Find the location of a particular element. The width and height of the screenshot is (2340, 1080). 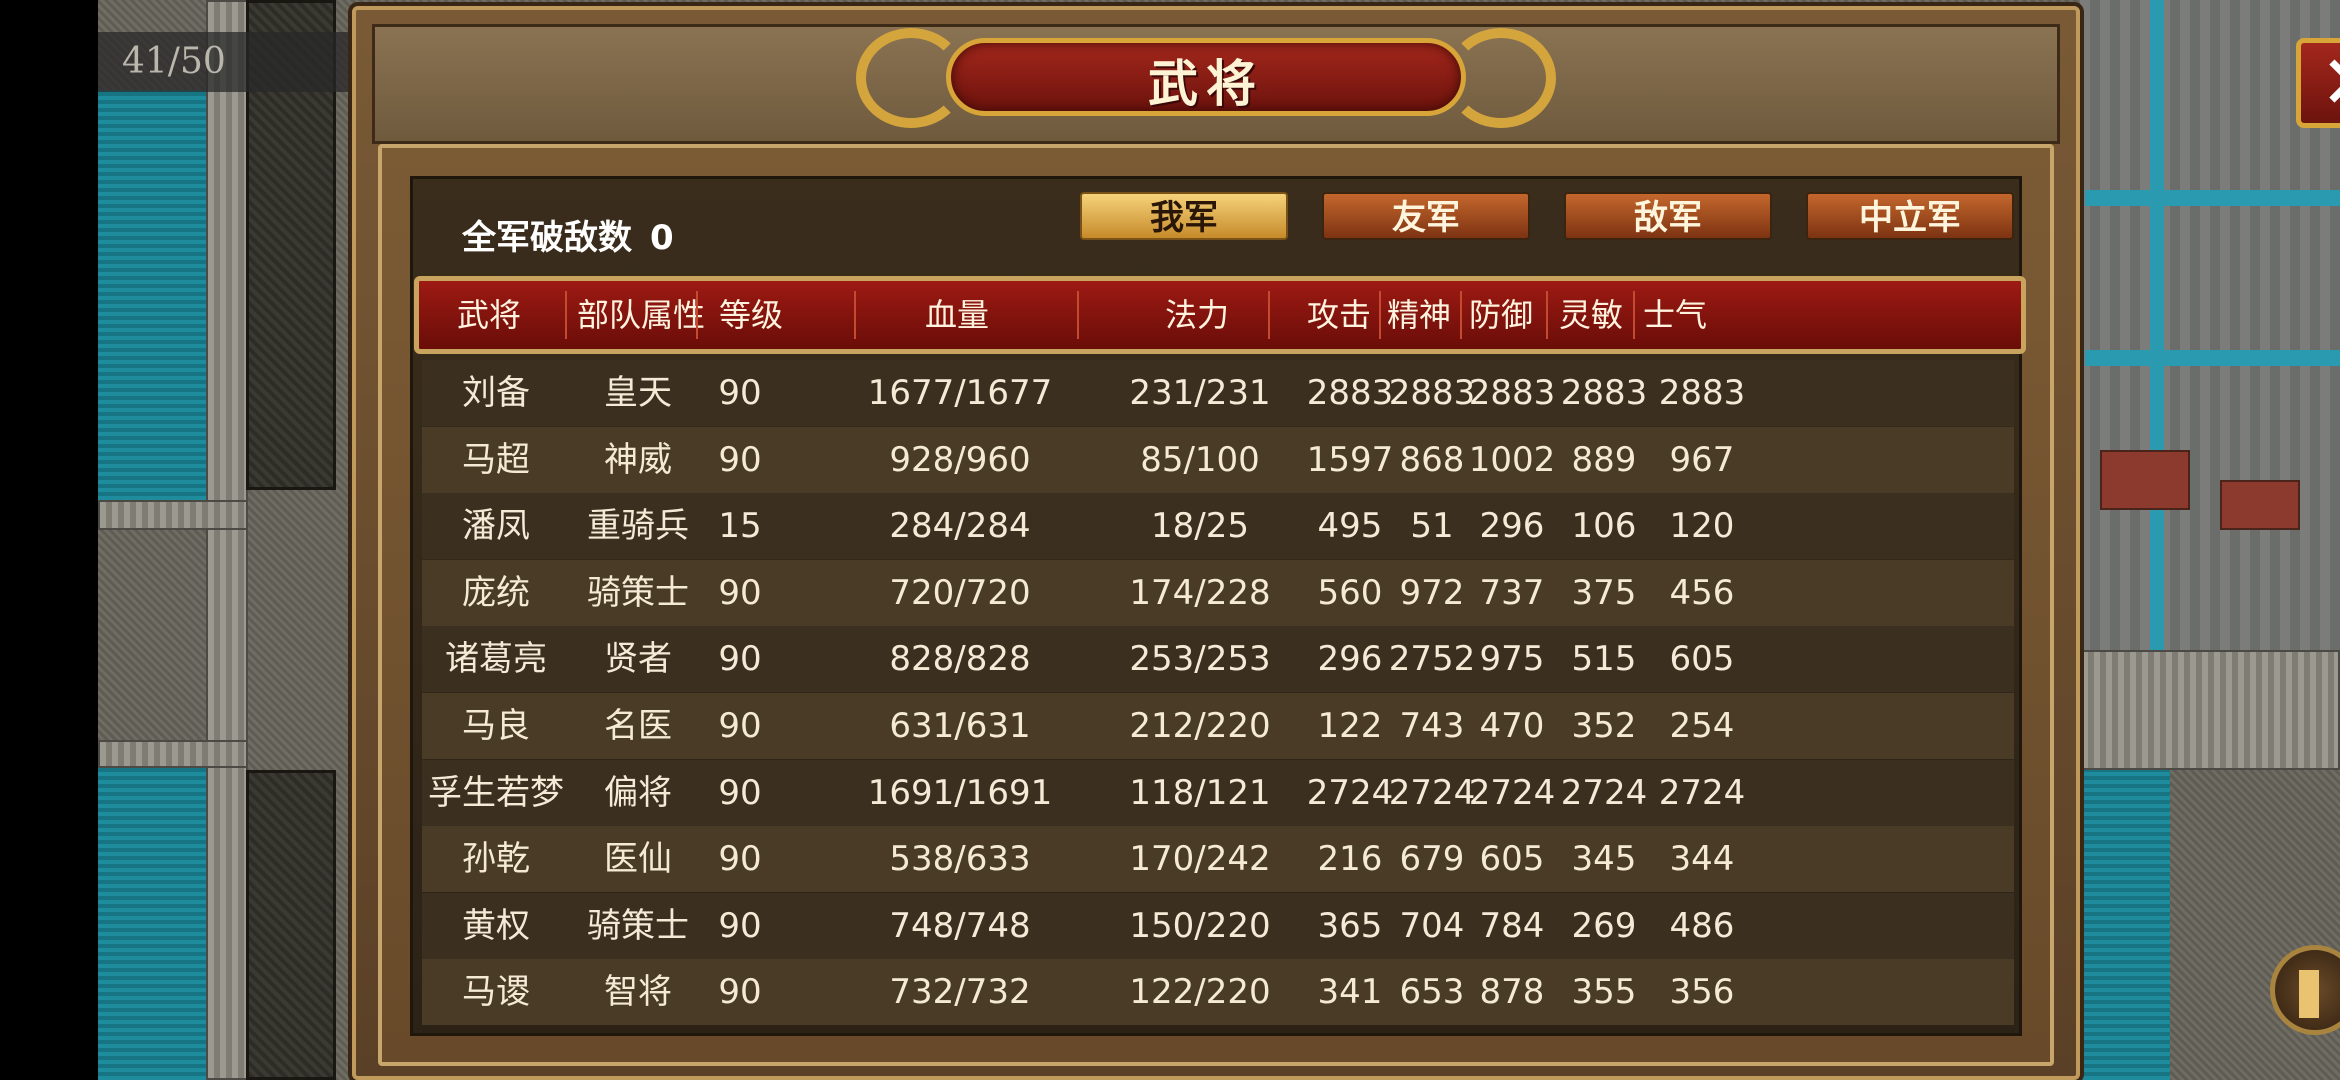

dialog-title: 武将 is located at coordinates (1206, 84).